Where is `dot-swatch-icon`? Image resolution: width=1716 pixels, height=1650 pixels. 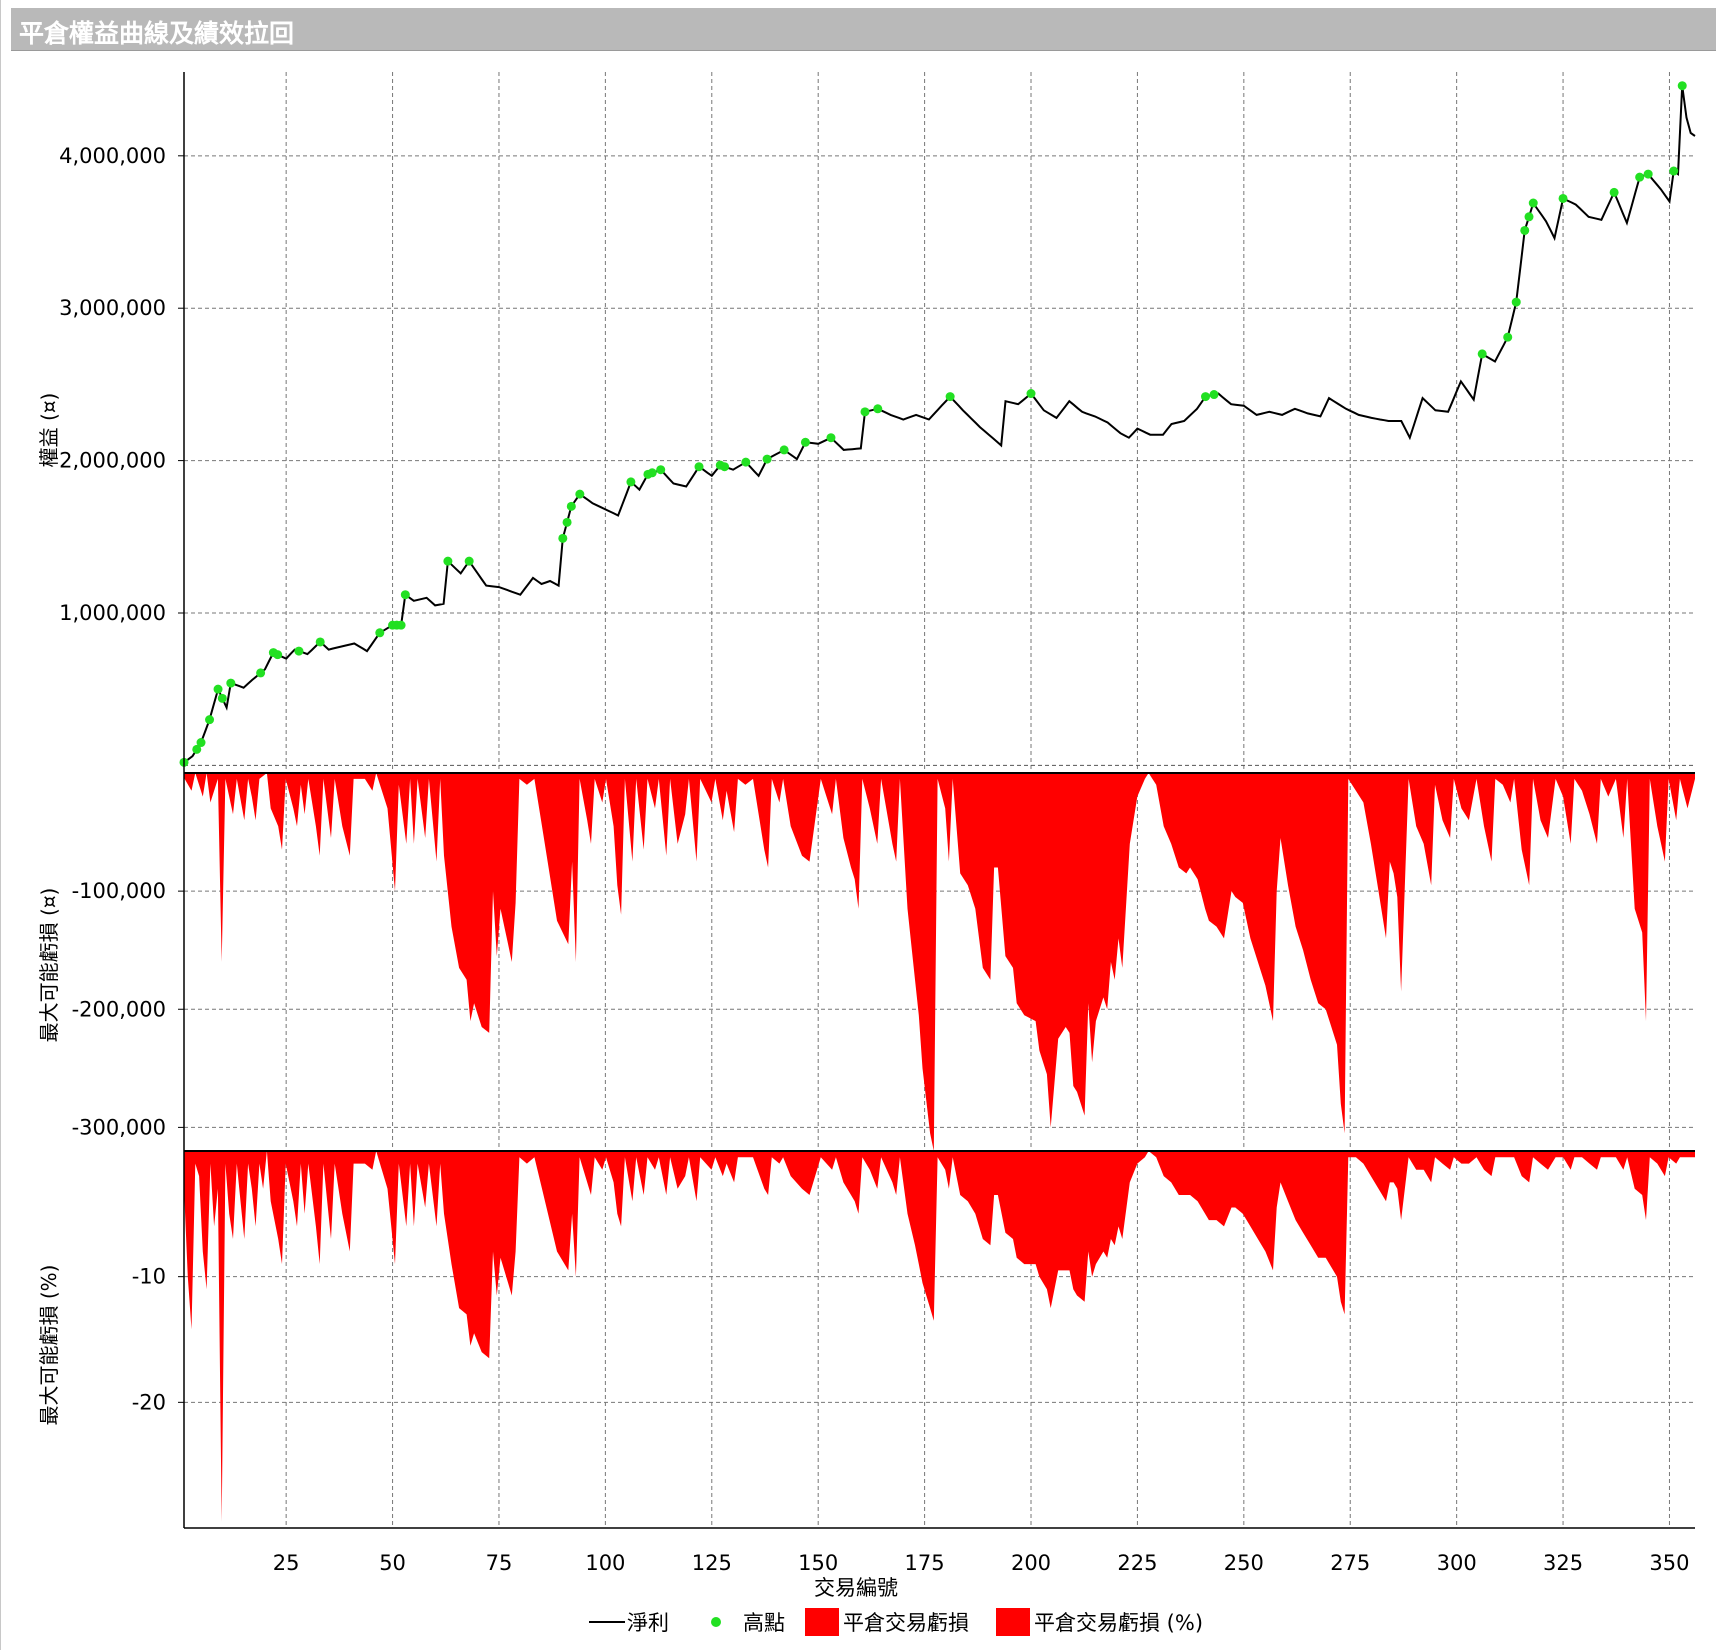 dot-swatch-icon is located at coordinates (716, 1622).